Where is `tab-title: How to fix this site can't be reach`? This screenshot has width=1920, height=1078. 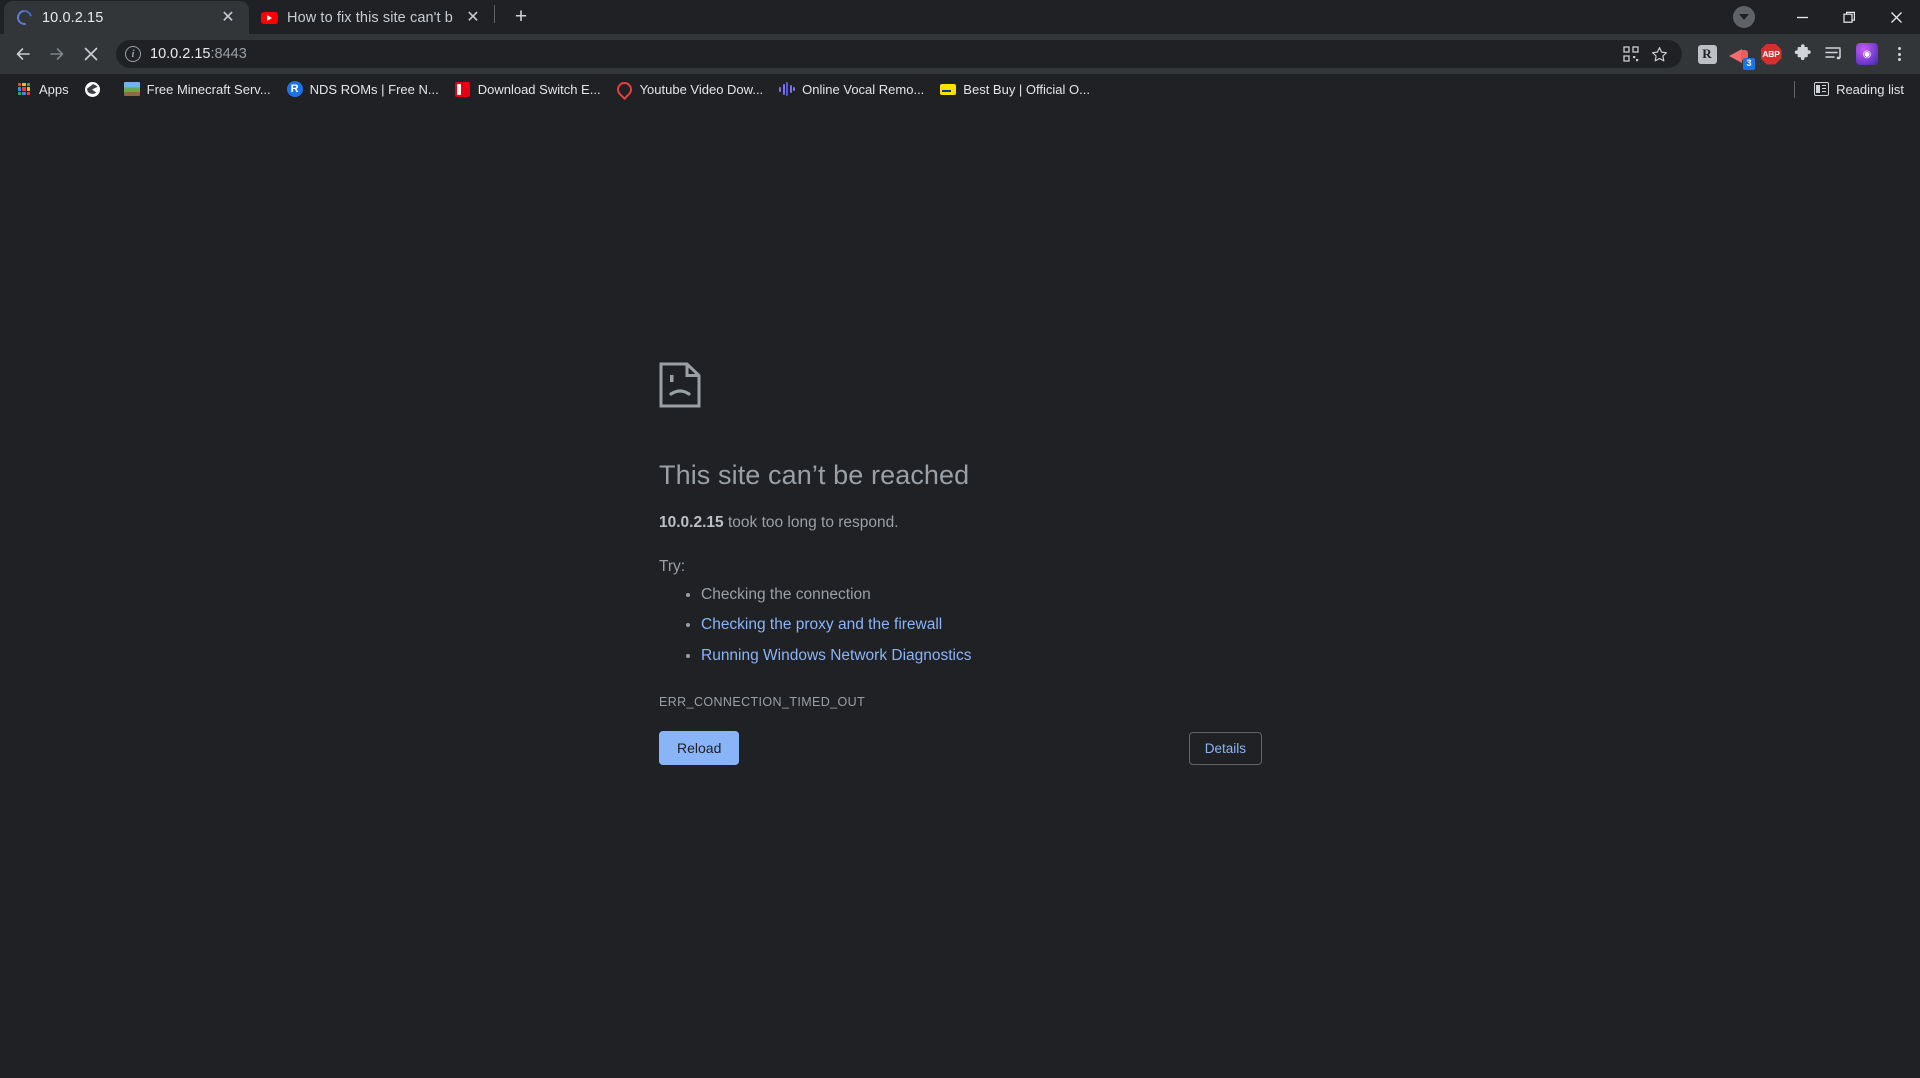
tab-title: How to fix this site can't be reach is located at coordinates (370, 17).